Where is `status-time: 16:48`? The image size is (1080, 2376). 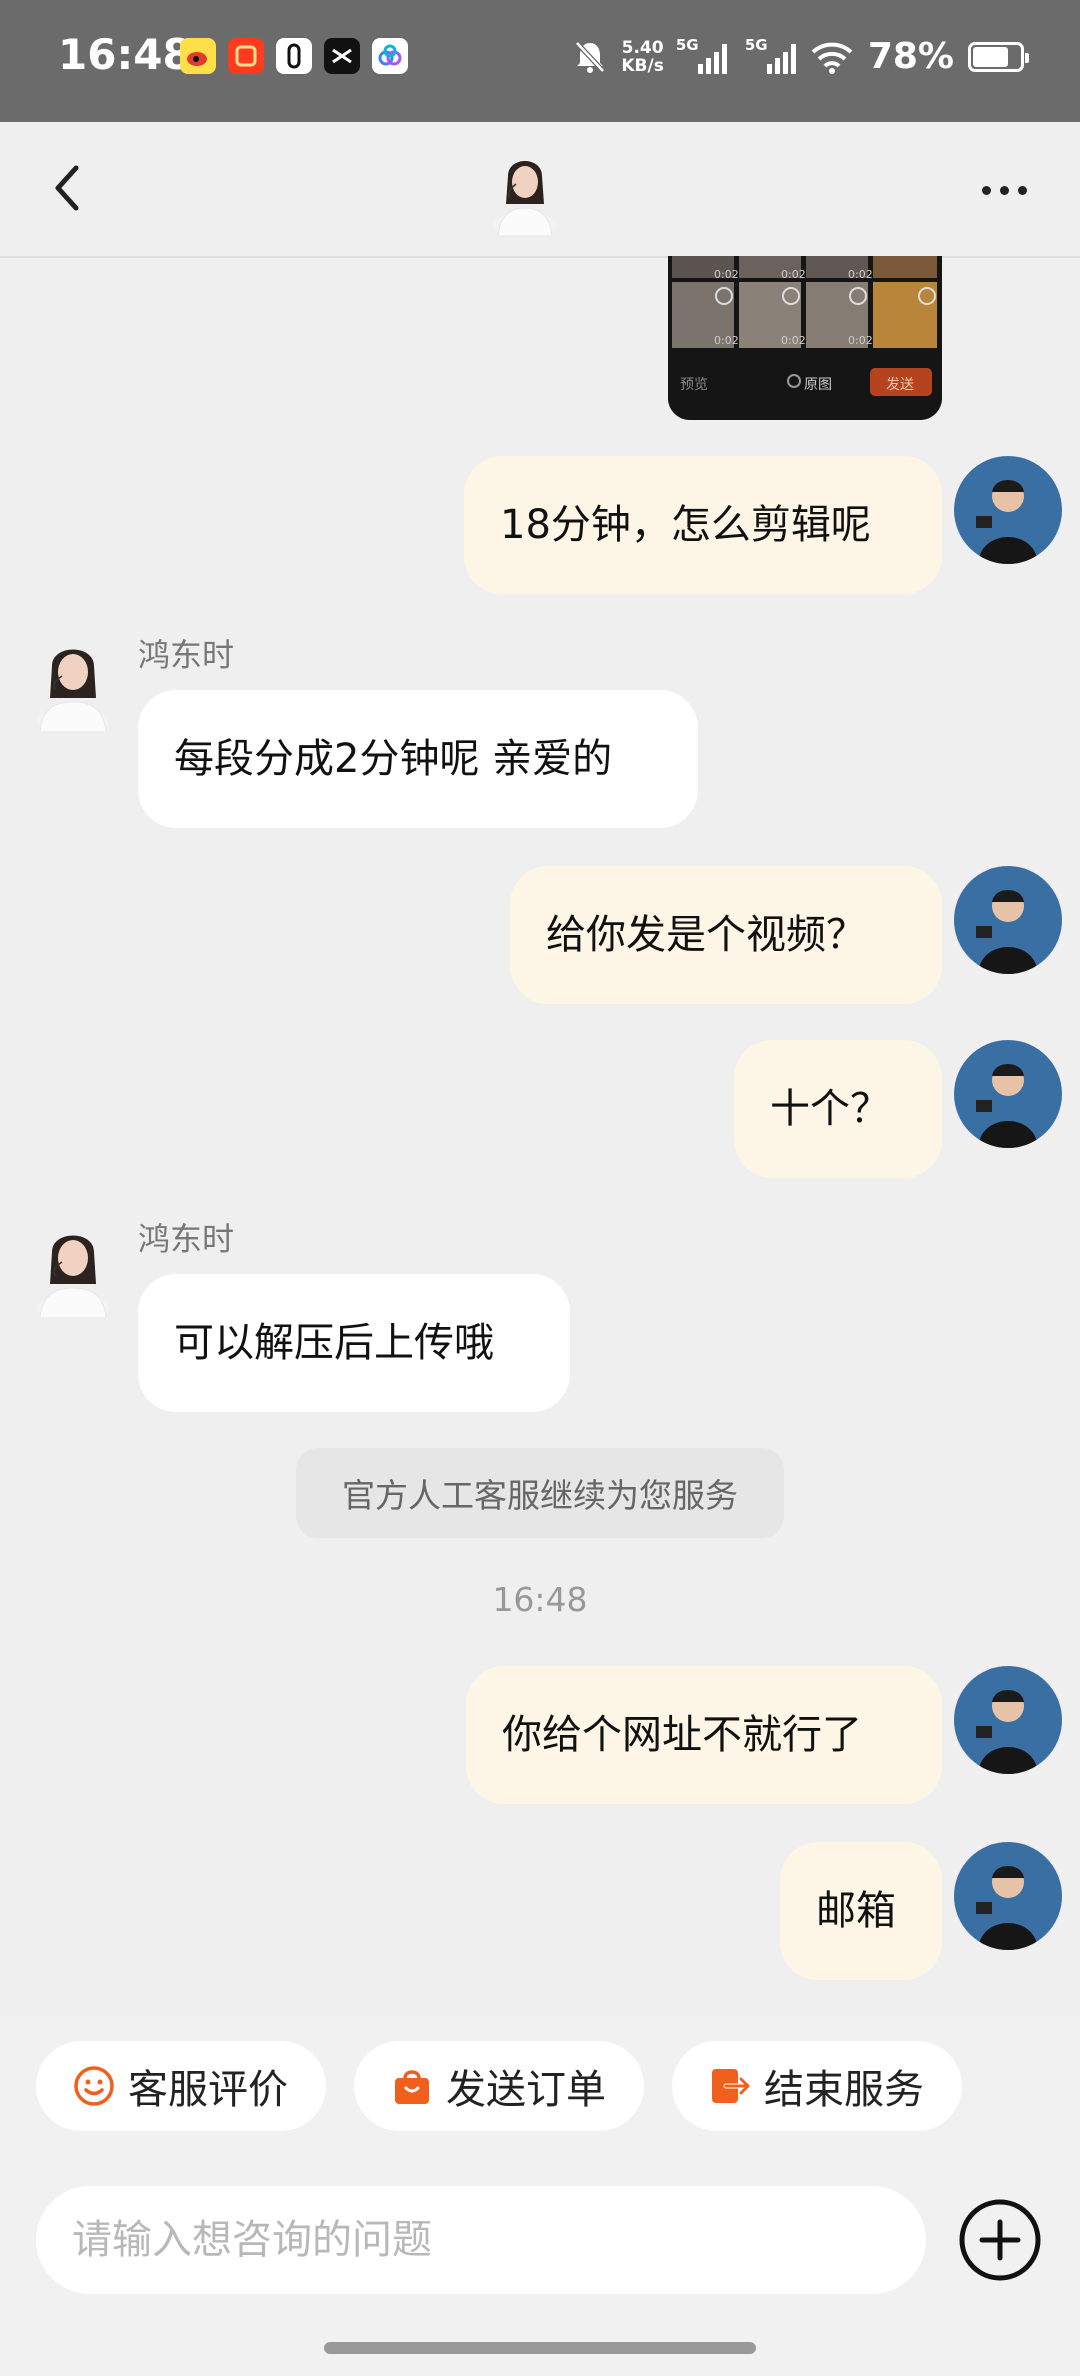
status-time: 16:48 is located at coordinates (125, 54).